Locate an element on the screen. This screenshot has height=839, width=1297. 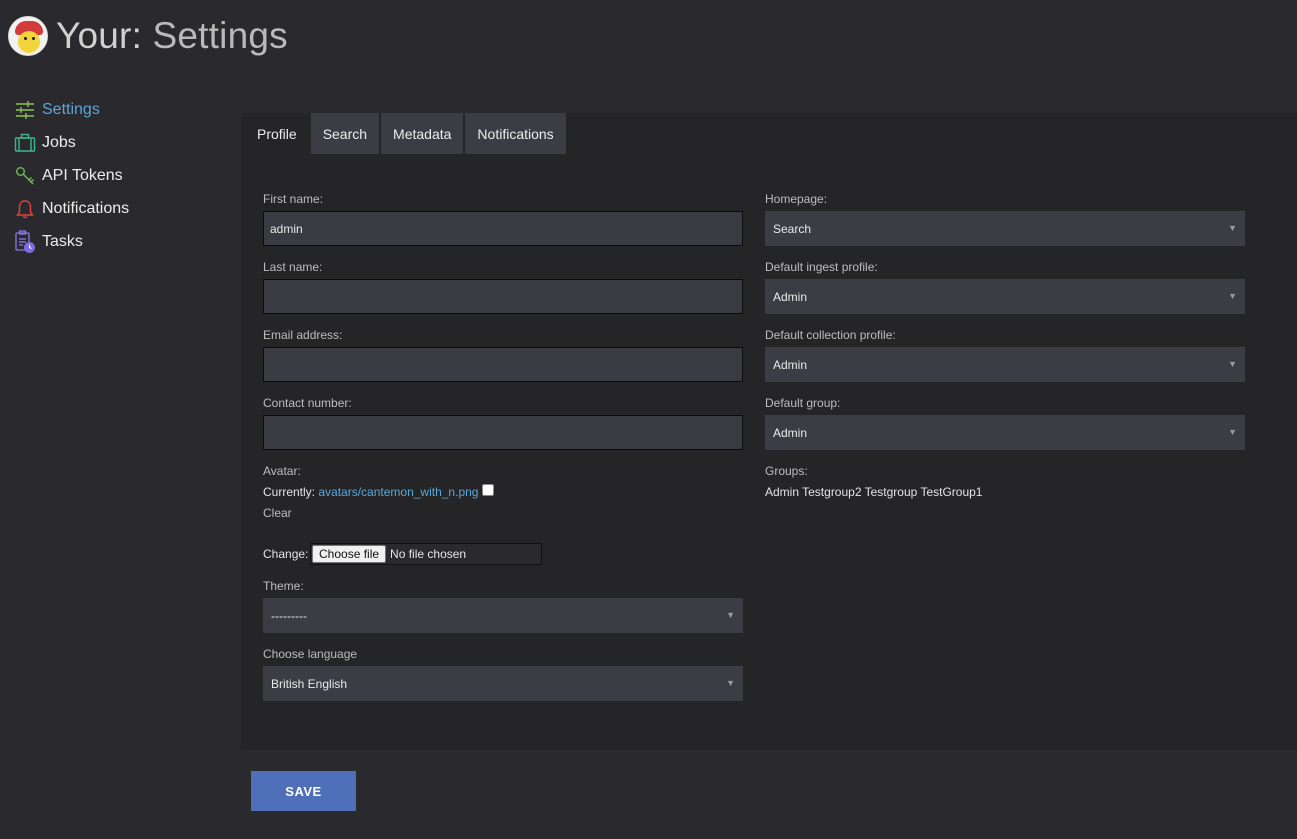
theme-label: Theme: is located at coordinates (283, 586).